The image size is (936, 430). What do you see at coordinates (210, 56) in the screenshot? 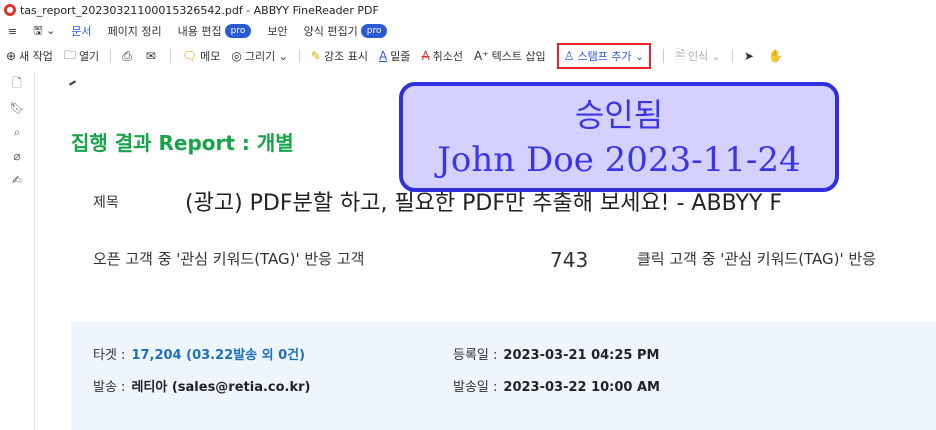
I see `memo-label: 메모` at bounding box center [210, 56].